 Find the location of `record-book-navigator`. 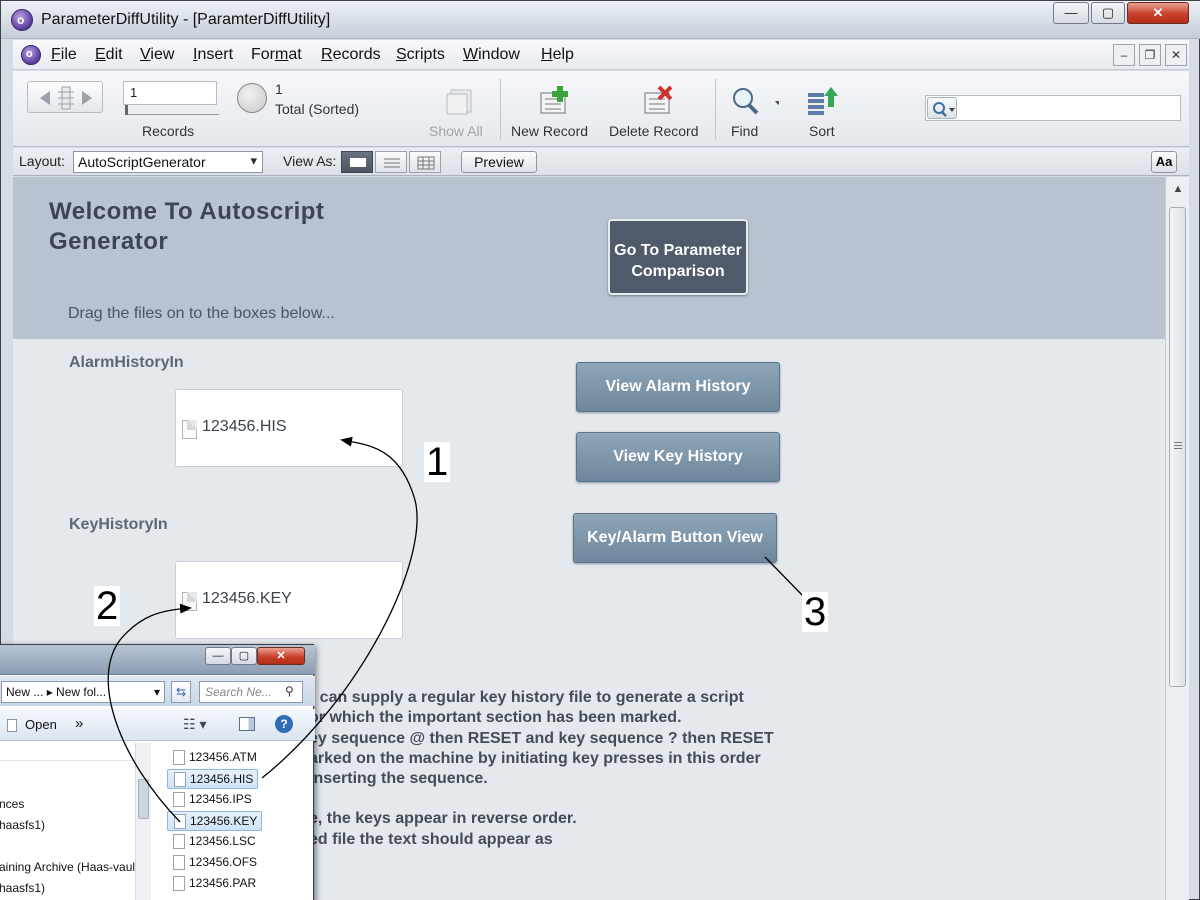

record-book-navigator is located at coordinates (65, 97).